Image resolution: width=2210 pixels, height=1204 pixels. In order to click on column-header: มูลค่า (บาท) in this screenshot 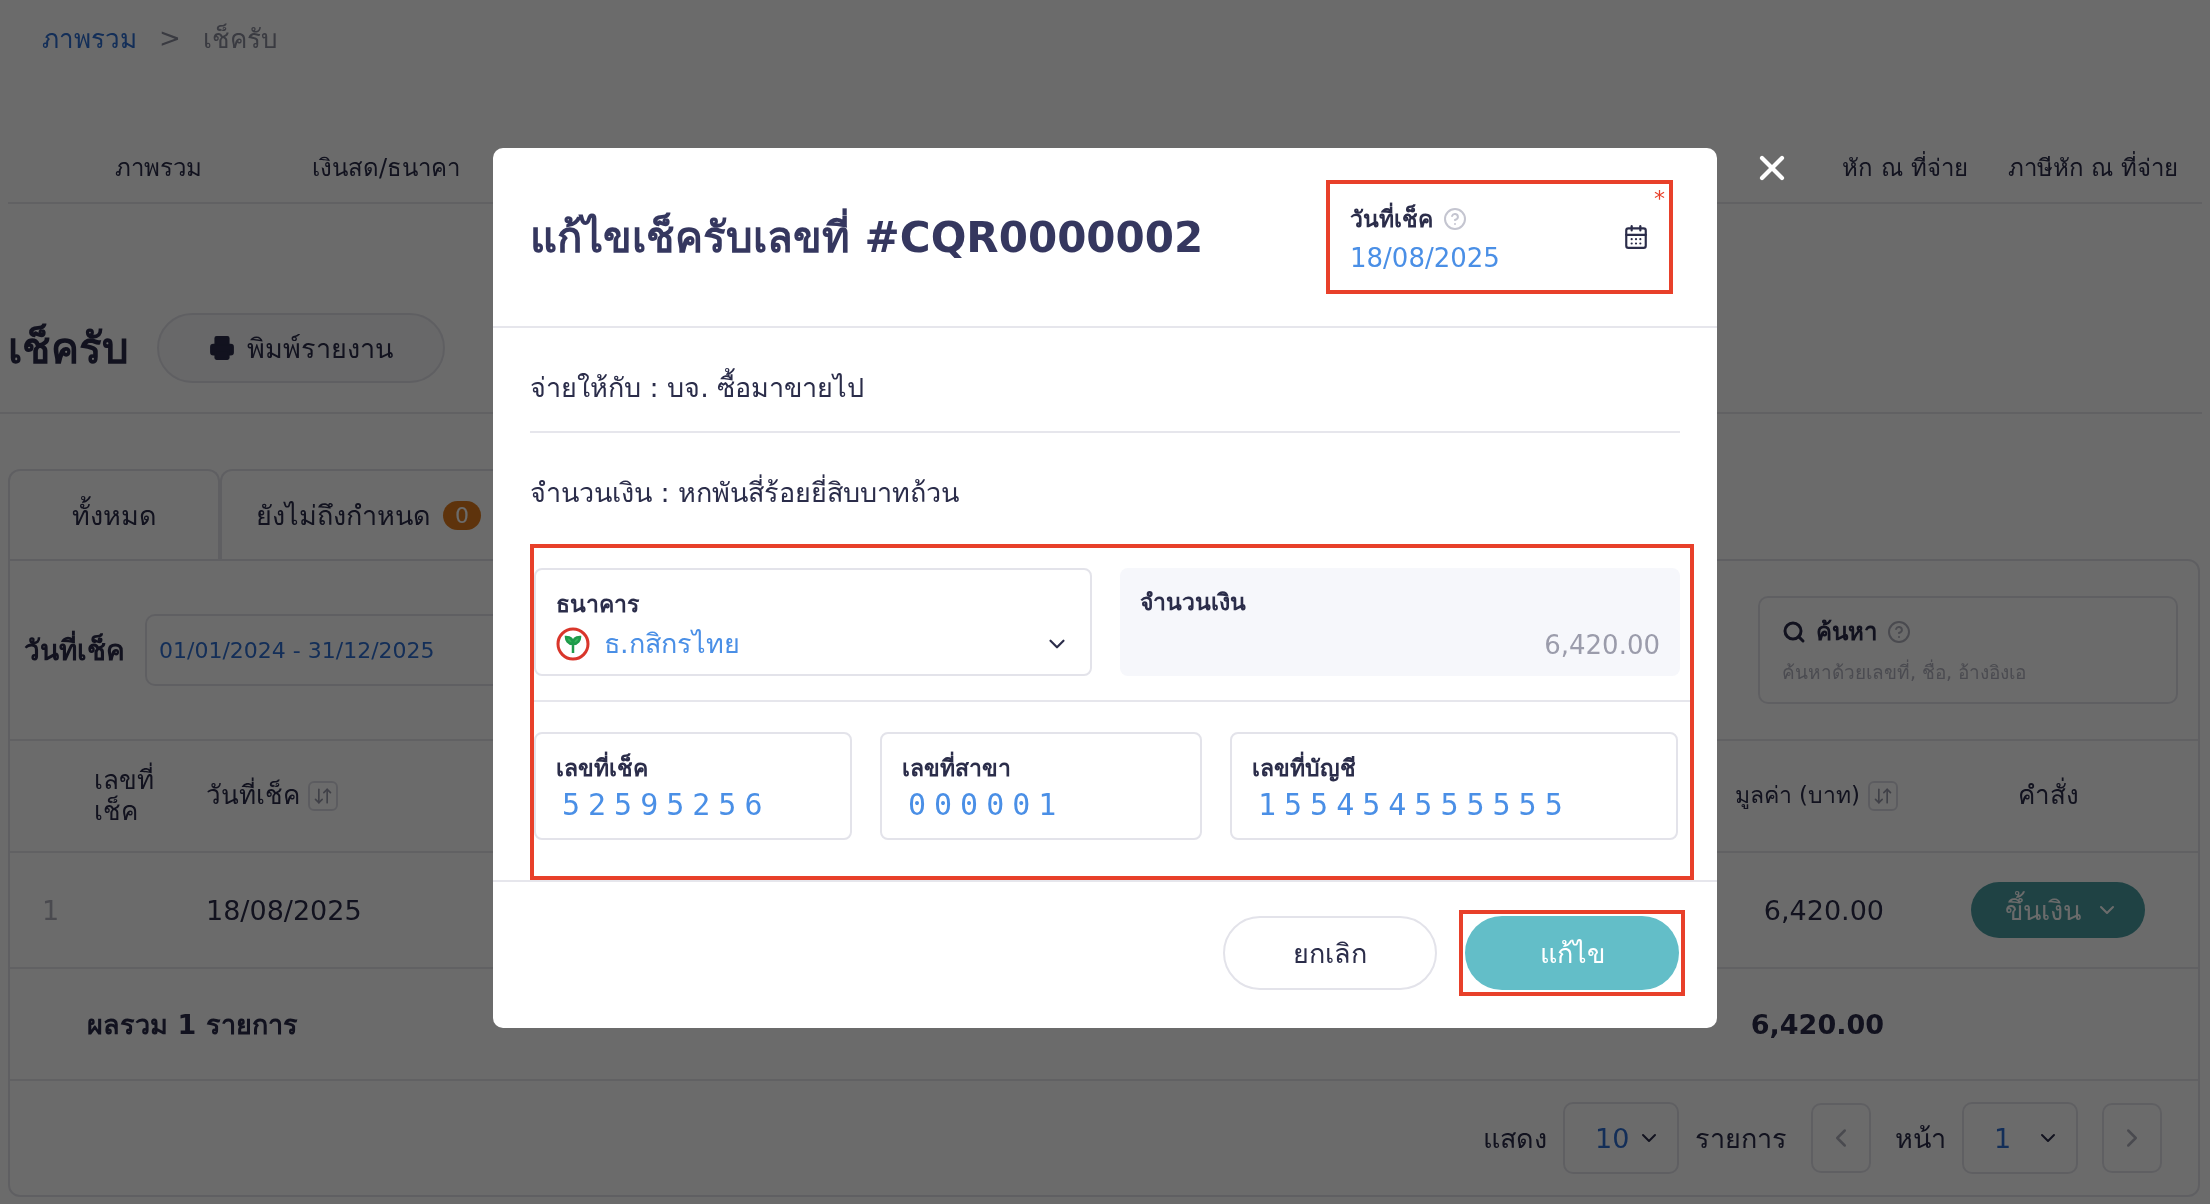, I will do `click(1797, 796)`.